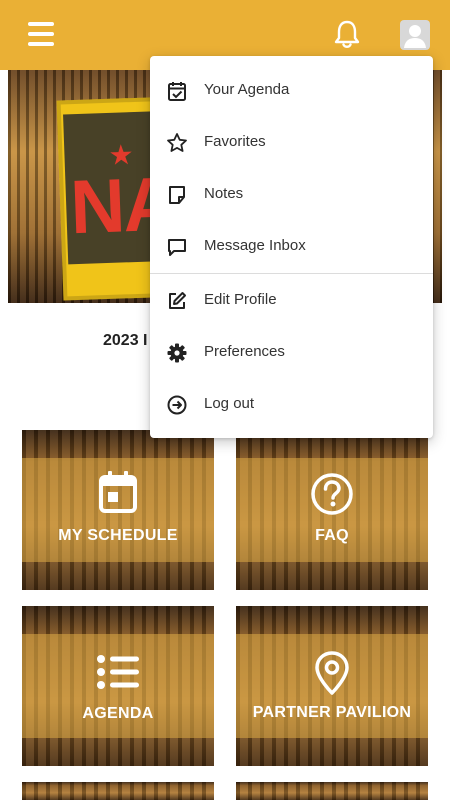  I want to click on menu-item-label: Your Agenda, so click(247, 89).